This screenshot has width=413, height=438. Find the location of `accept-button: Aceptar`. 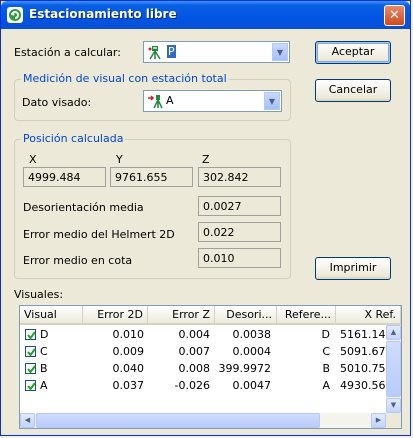

accept-button: Aceptar is located at coordinates (353, 52).